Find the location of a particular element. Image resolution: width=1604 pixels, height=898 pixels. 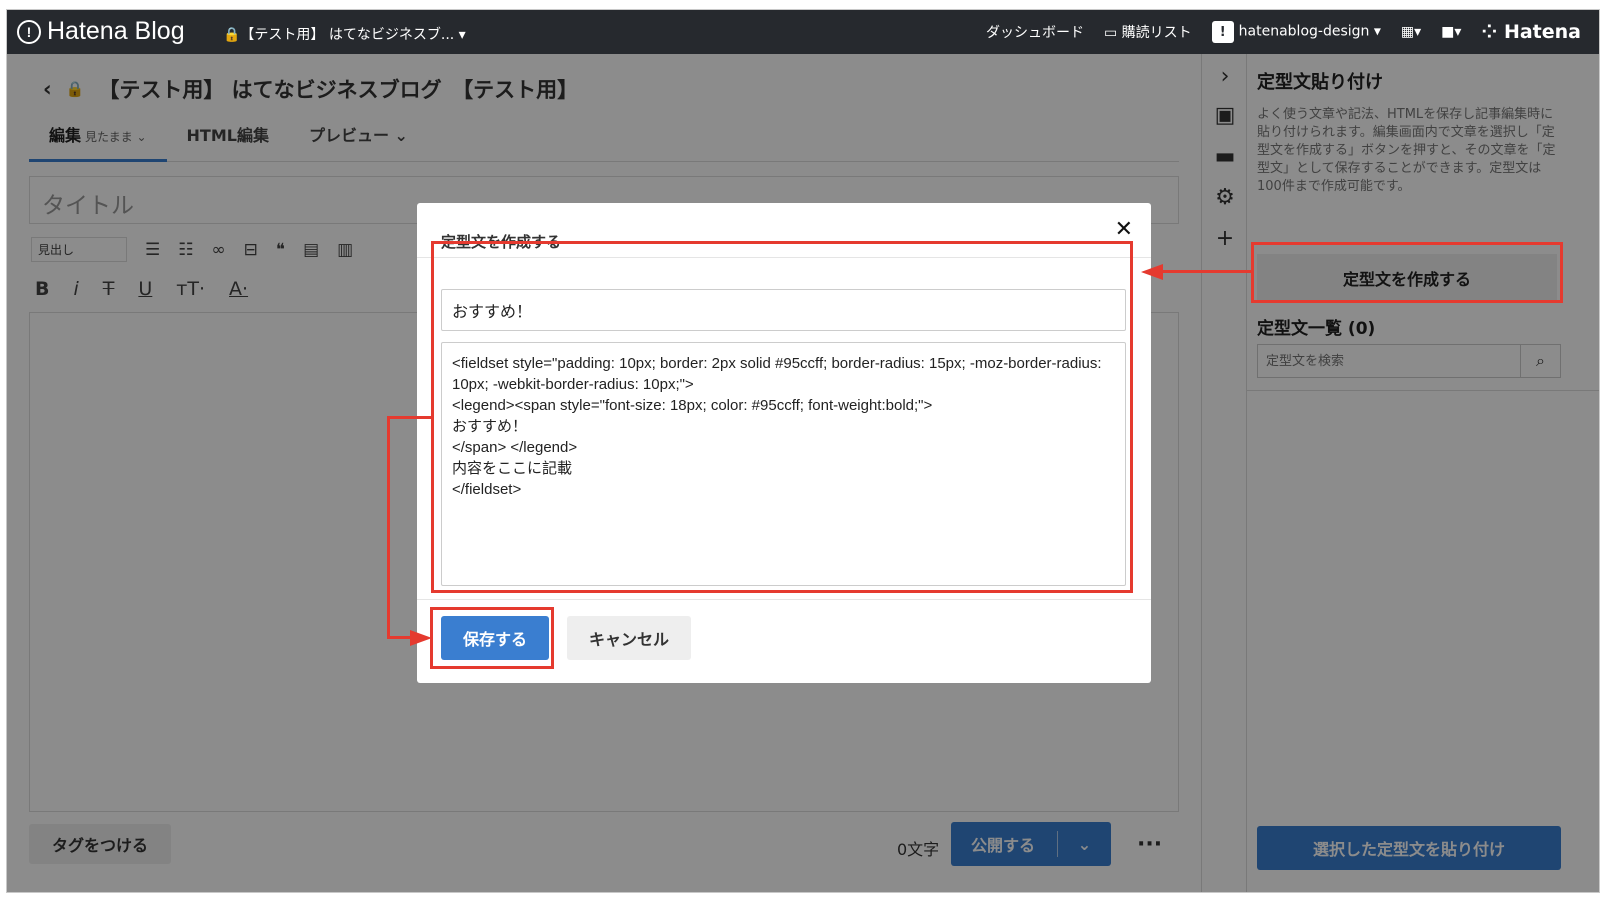

annotation-line-h-bottom is located at coordinates (399, 637).